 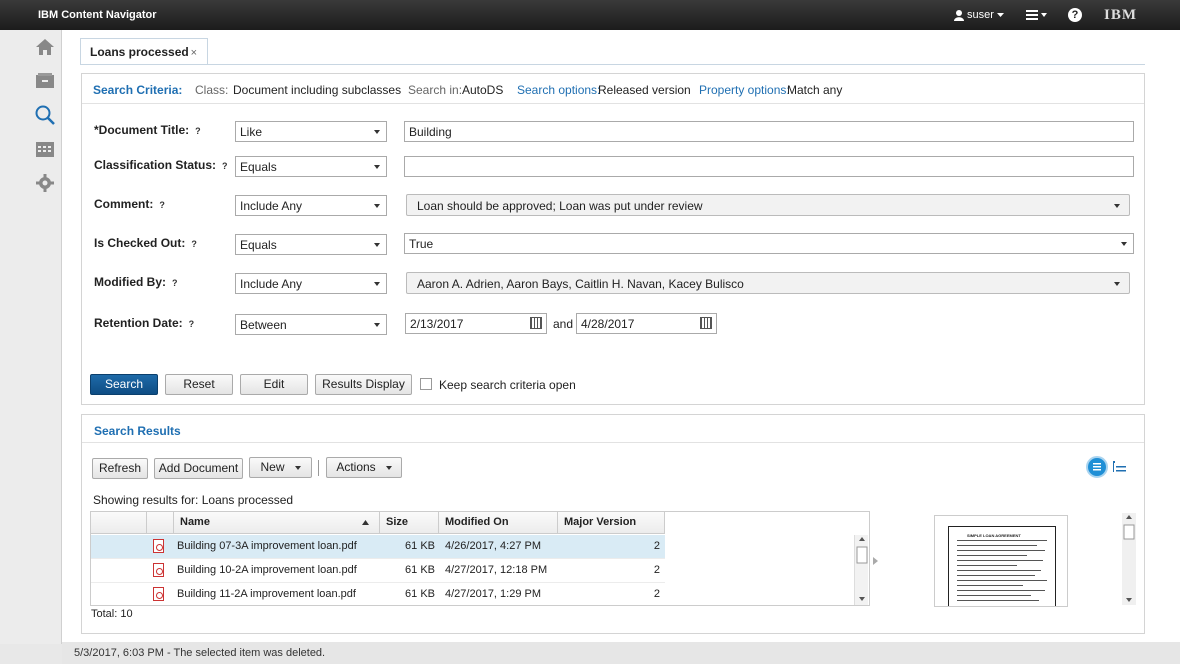 I want to click on retention-date-from-input: 2/13/2017, so click(x=476, y=323).